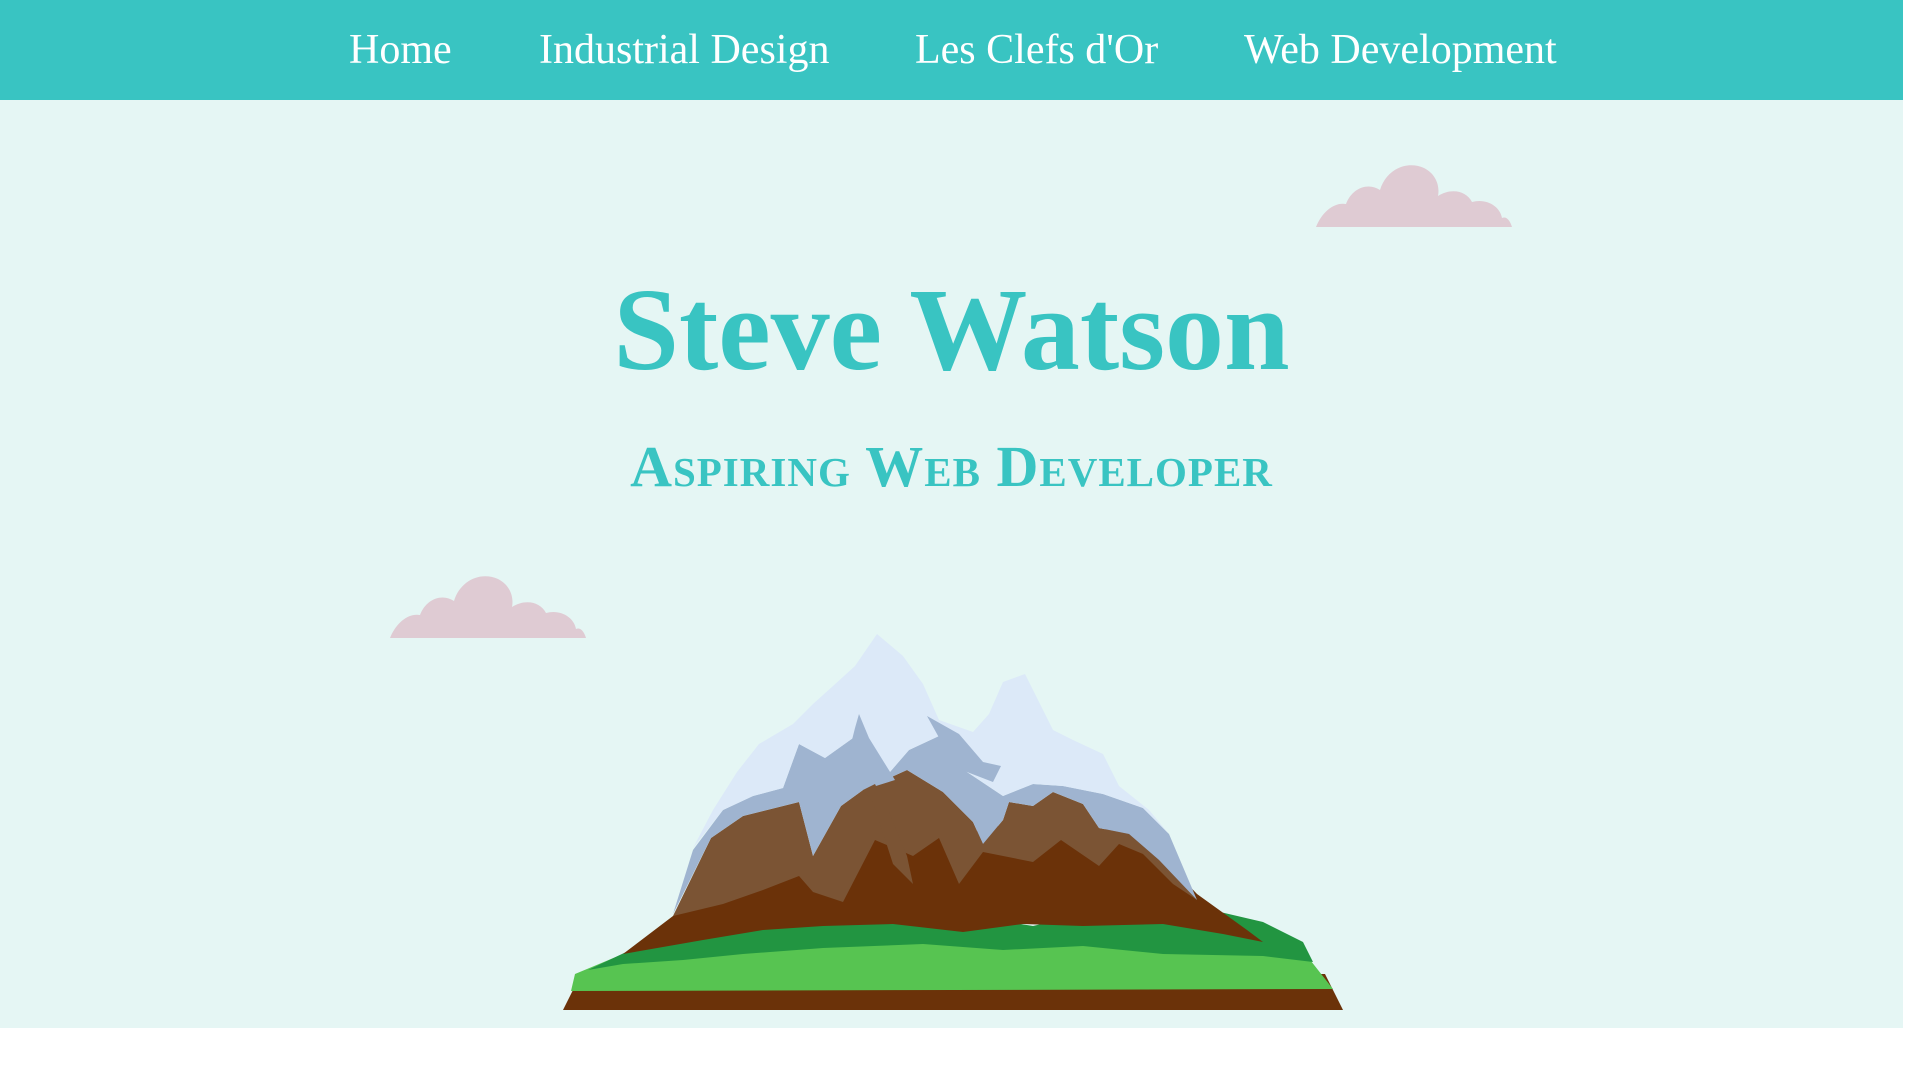 This screenshot has width=1920, height=1080. I want to click on nav-link-web-development: Web Development, so click(1400, 50).